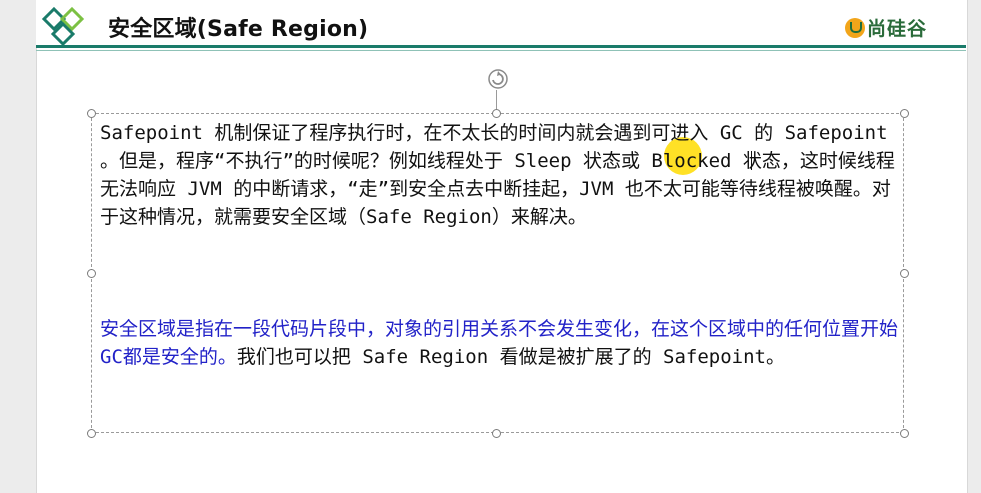  Describe the element at coordinates (91, 433) in the screenshot. I see `resize-handle-bottom-left` at that location.